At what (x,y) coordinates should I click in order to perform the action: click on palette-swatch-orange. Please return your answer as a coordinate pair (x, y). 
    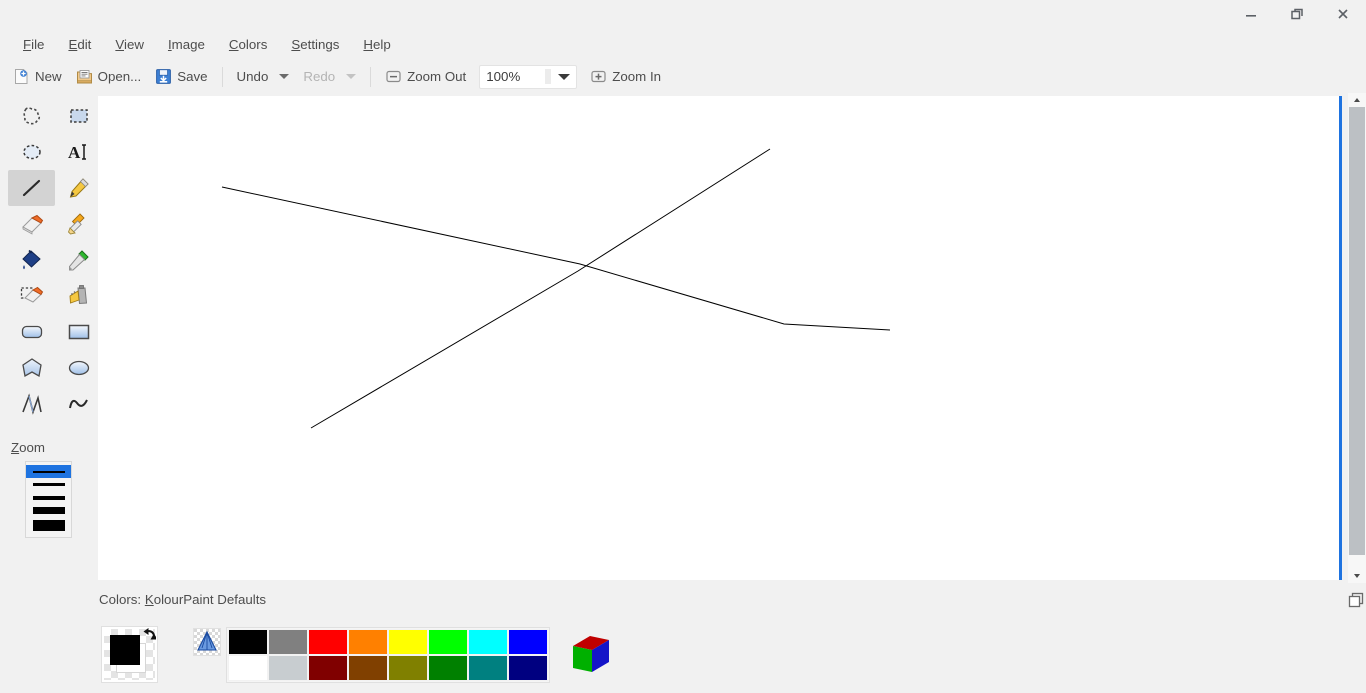
    Looking at the image, I should click on (368, 642).